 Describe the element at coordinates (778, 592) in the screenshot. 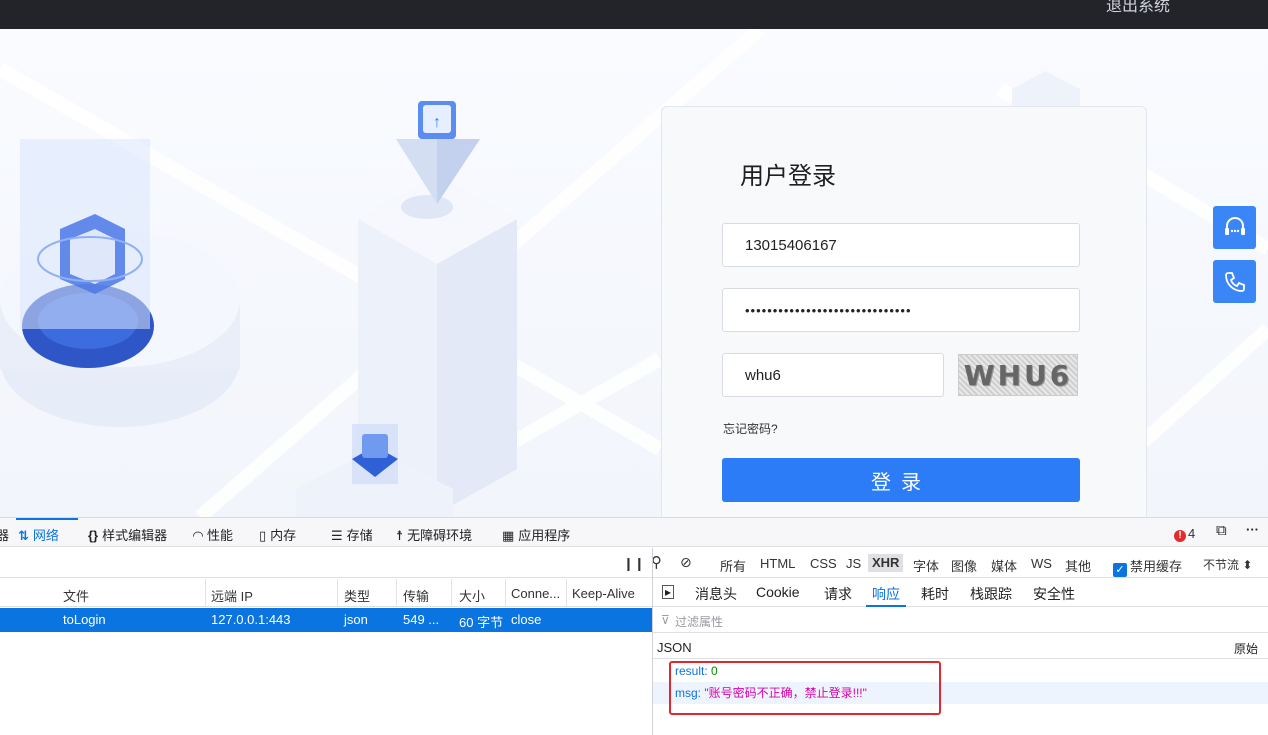

I see `tab-cookie: Cookie` at that location.